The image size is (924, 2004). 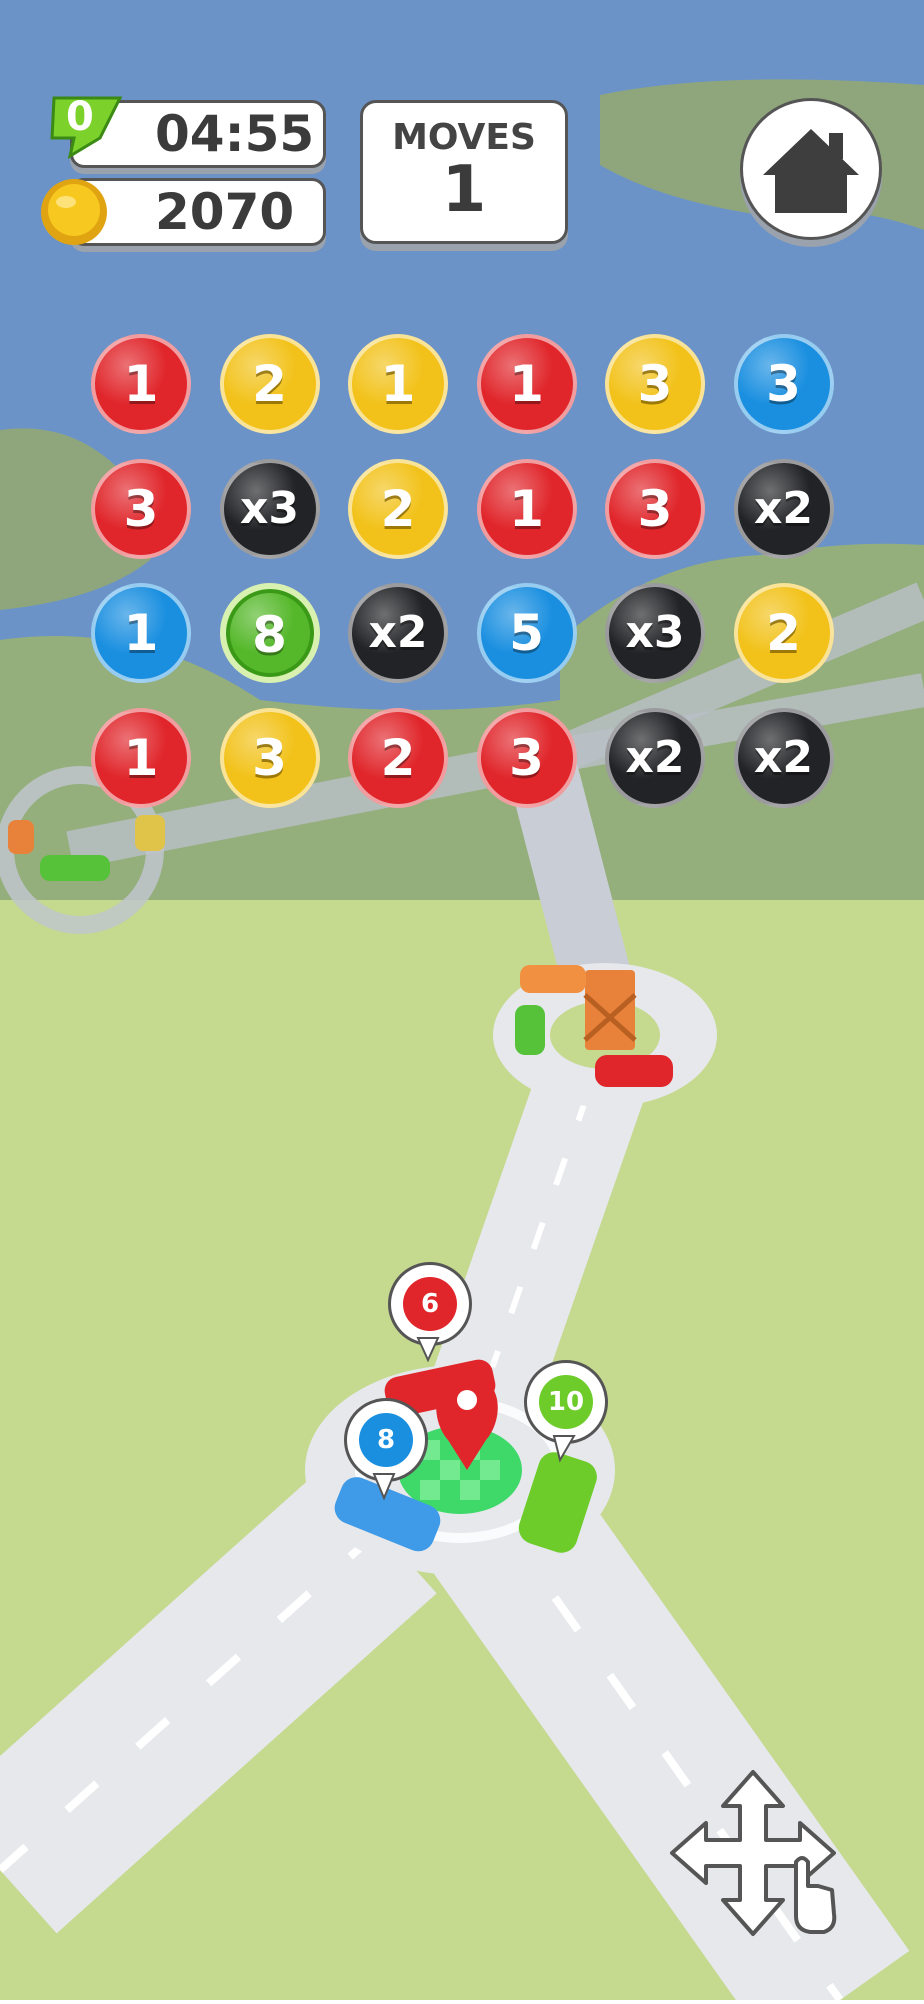 What do you see at coordinates (74, 212) in the screenshot?
I see `coin-icon` at bounding box center [74, 212].